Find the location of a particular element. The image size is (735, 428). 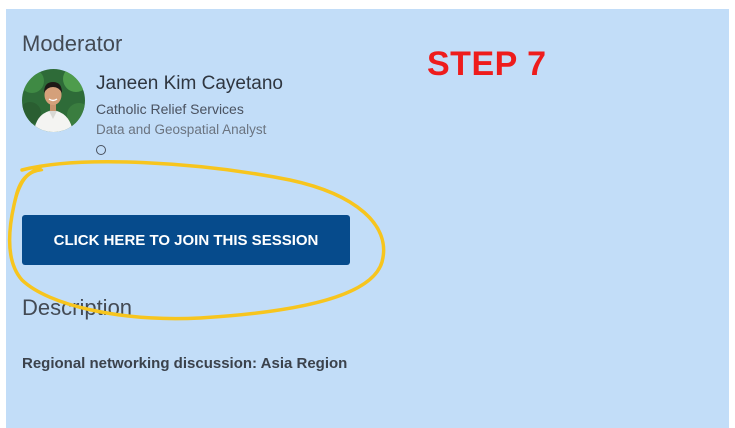

step-annotation-label: STEP 7 is located at coordinates (487, 64).